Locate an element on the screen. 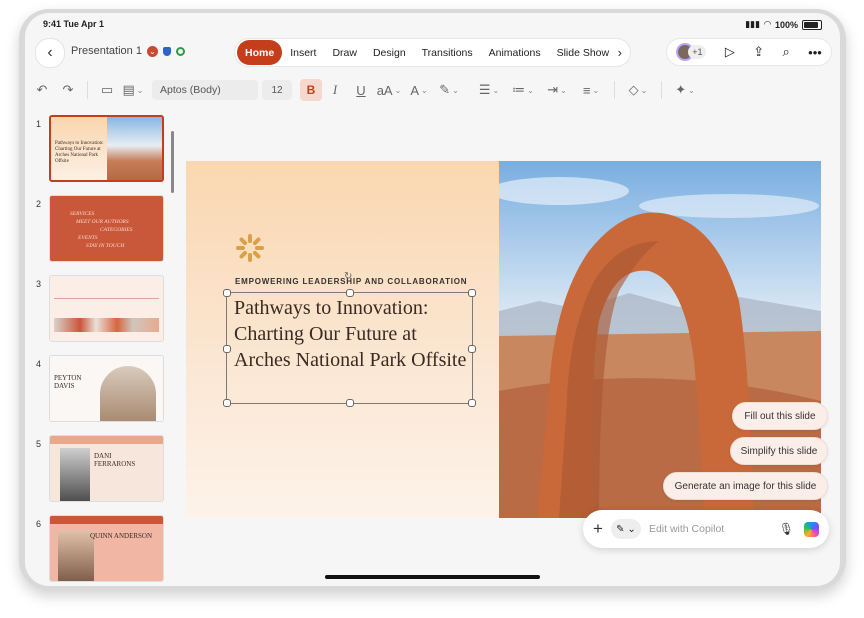 The image size is (864, 618). slide-thumbnail-6: QUINN ANDERSON is located at coordinates (106, 548).